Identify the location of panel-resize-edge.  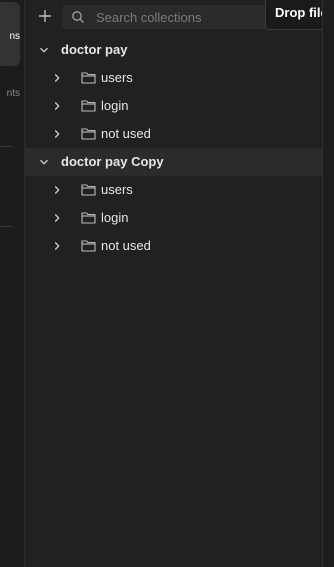
(328, 283).